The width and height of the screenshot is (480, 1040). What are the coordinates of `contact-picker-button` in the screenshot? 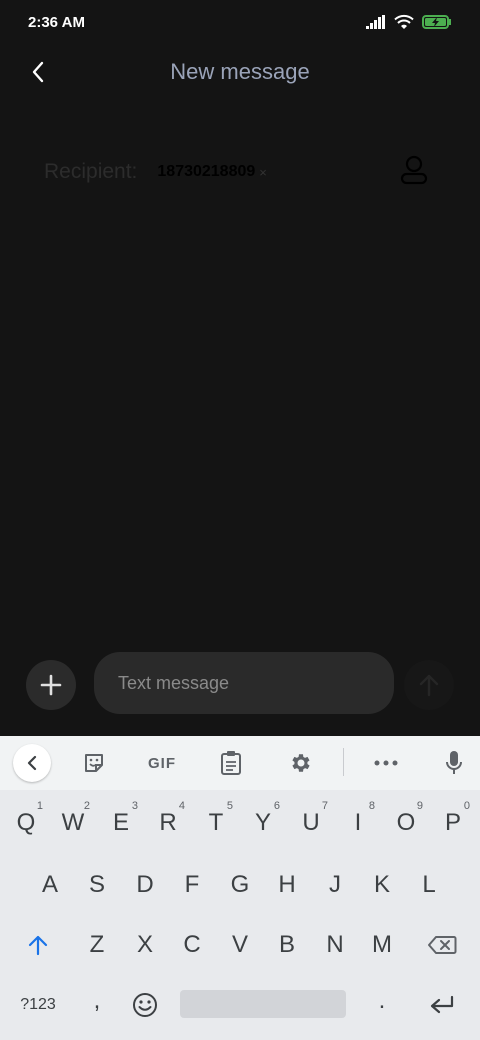 It's located at (414, 170).